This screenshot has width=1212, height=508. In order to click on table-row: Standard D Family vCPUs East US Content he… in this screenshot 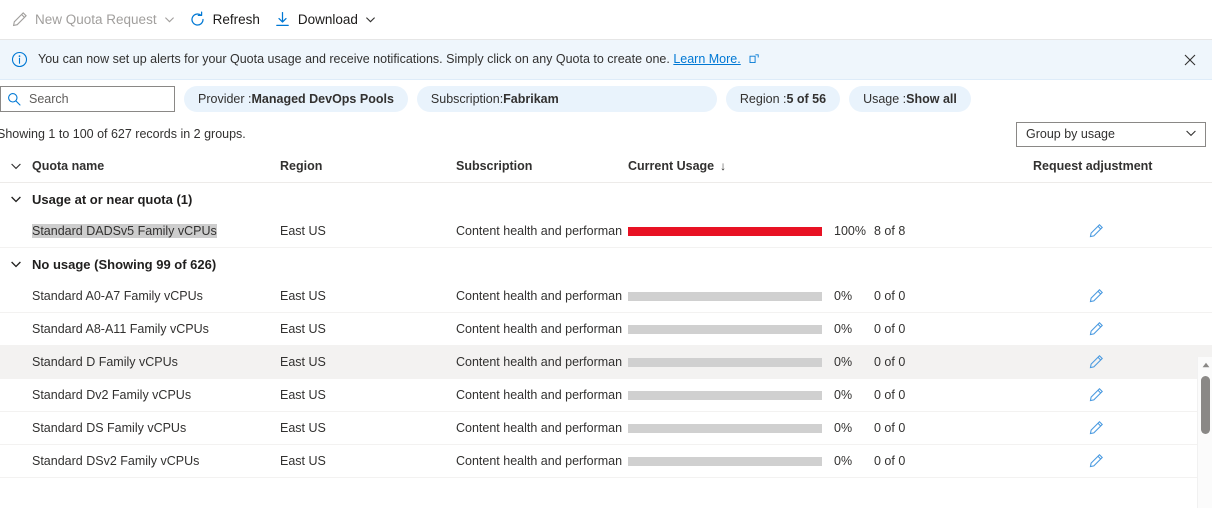, I will do `click(606, 362)`.